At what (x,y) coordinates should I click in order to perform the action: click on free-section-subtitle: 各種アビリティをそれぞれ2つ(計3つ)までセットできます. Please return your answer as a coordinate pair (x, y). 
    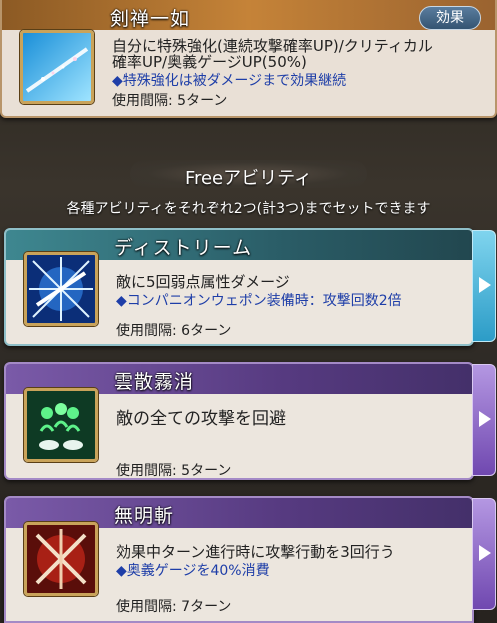
    Looking at the image, I should click on (248, 209).